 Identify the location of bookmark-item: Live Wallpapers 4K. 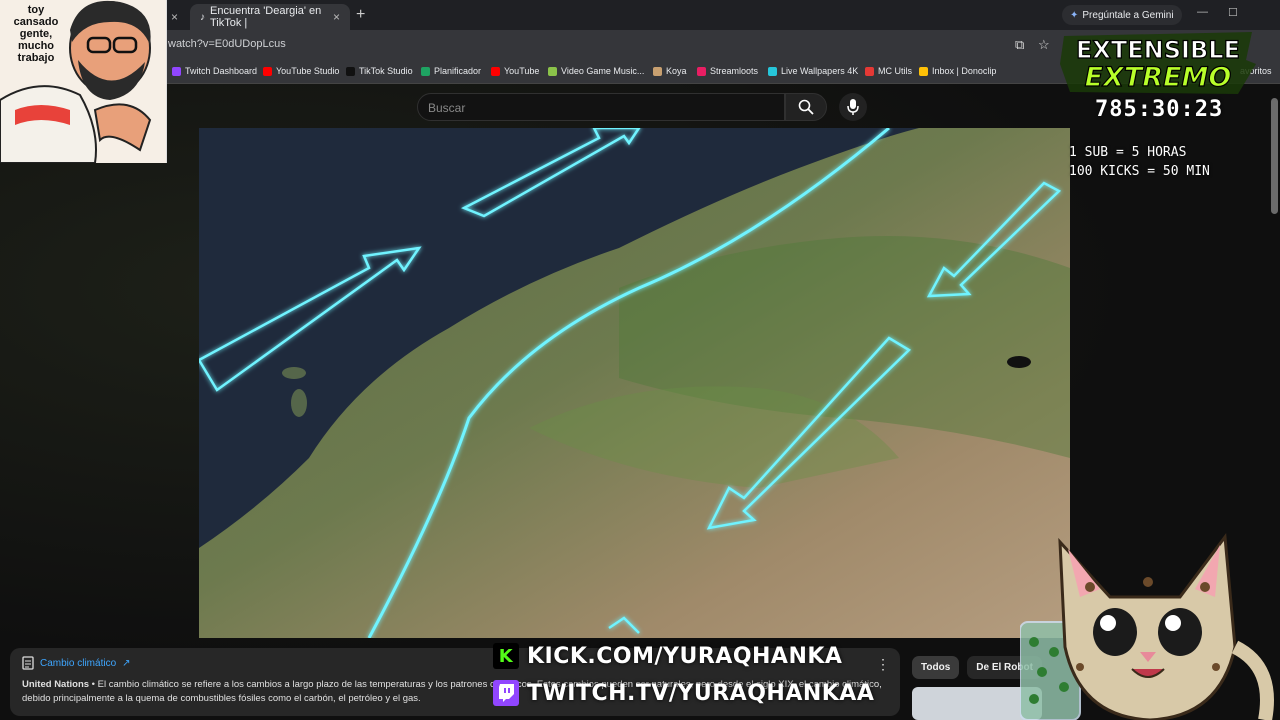
(813, 71).